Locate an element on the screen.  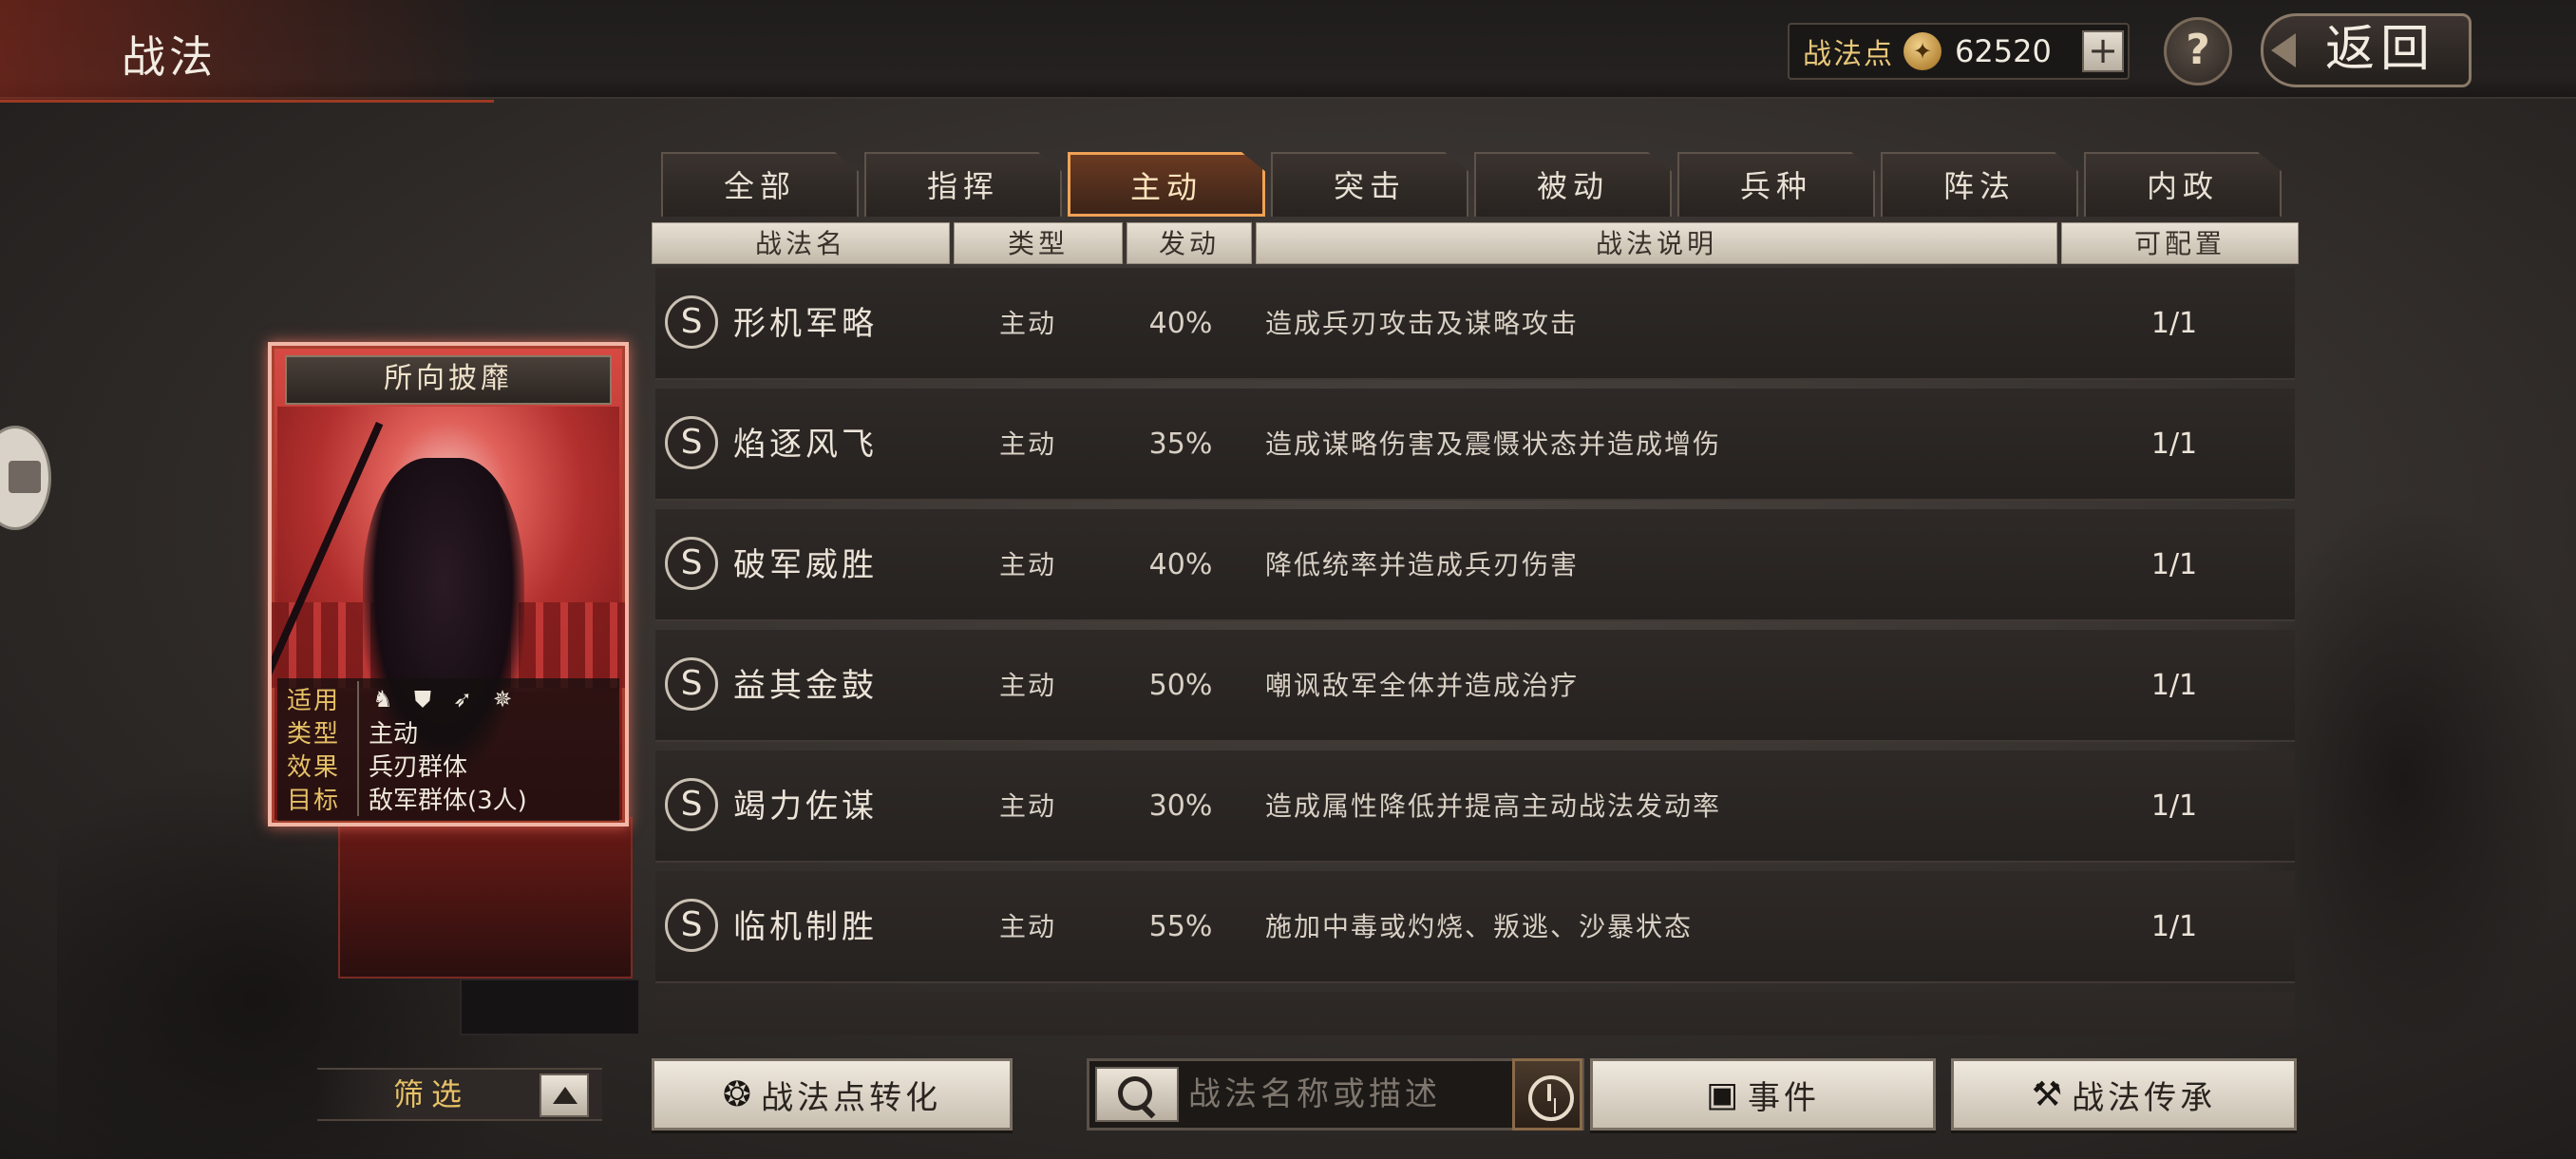
convert-points-label: 战法点转化 is located at coordinates (851, 1097).